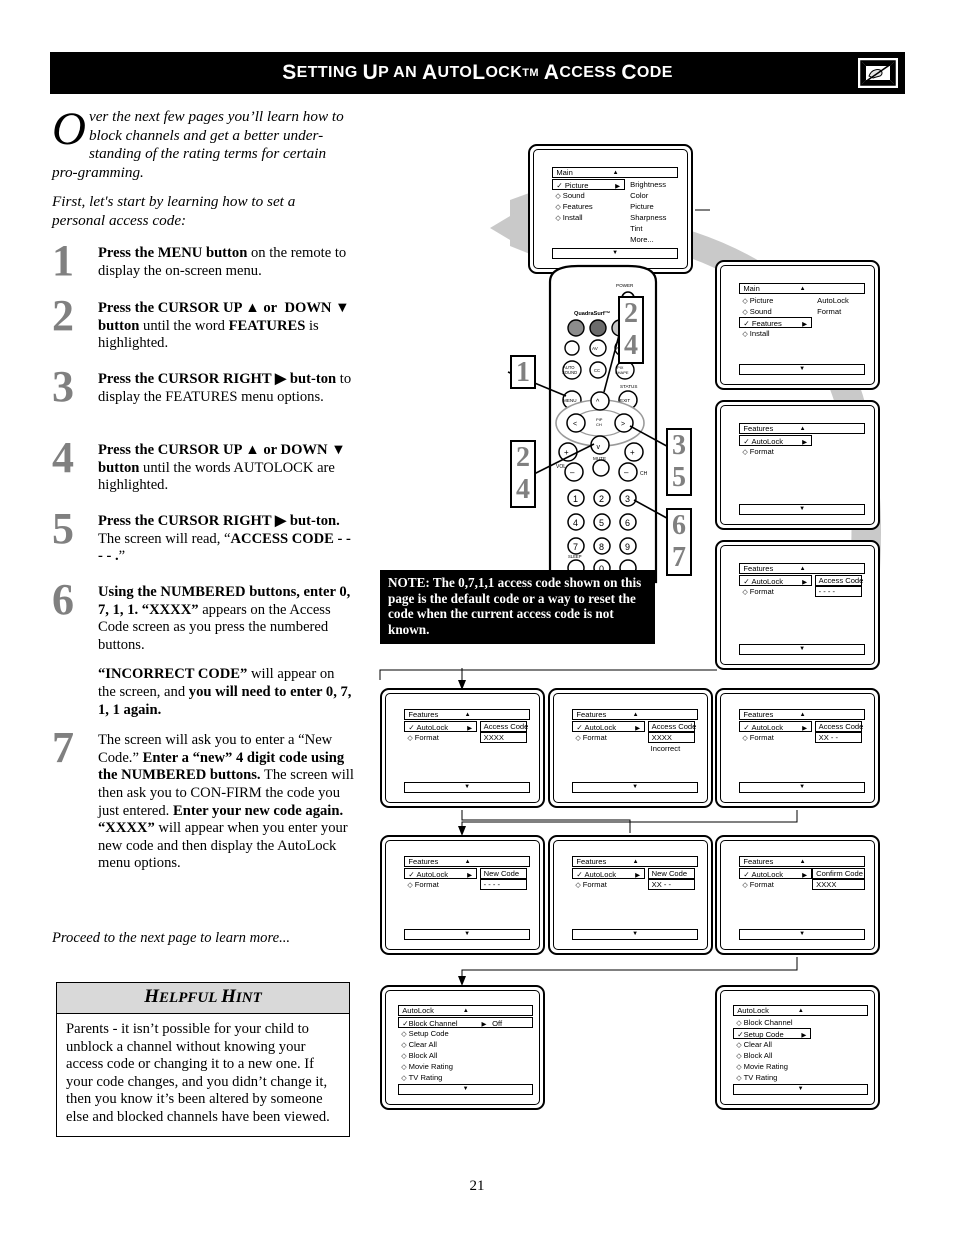 This screenshot has height=1235, width=954. What do you see at coordinates (833, 300) in the screenshot?
I see `osd-col-item: AutoLock` at bounding box center [833, 300].